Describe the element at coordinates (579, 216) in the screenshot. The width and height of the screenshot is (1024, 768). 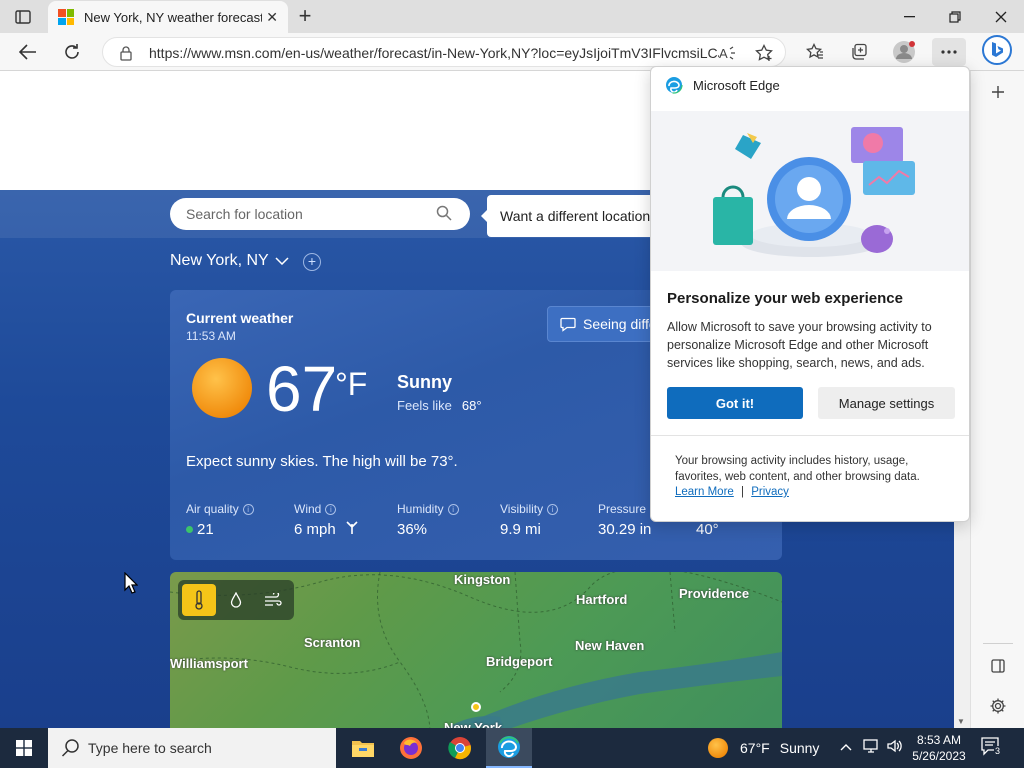
I see `different-location-text: Want a different location?` at that location.